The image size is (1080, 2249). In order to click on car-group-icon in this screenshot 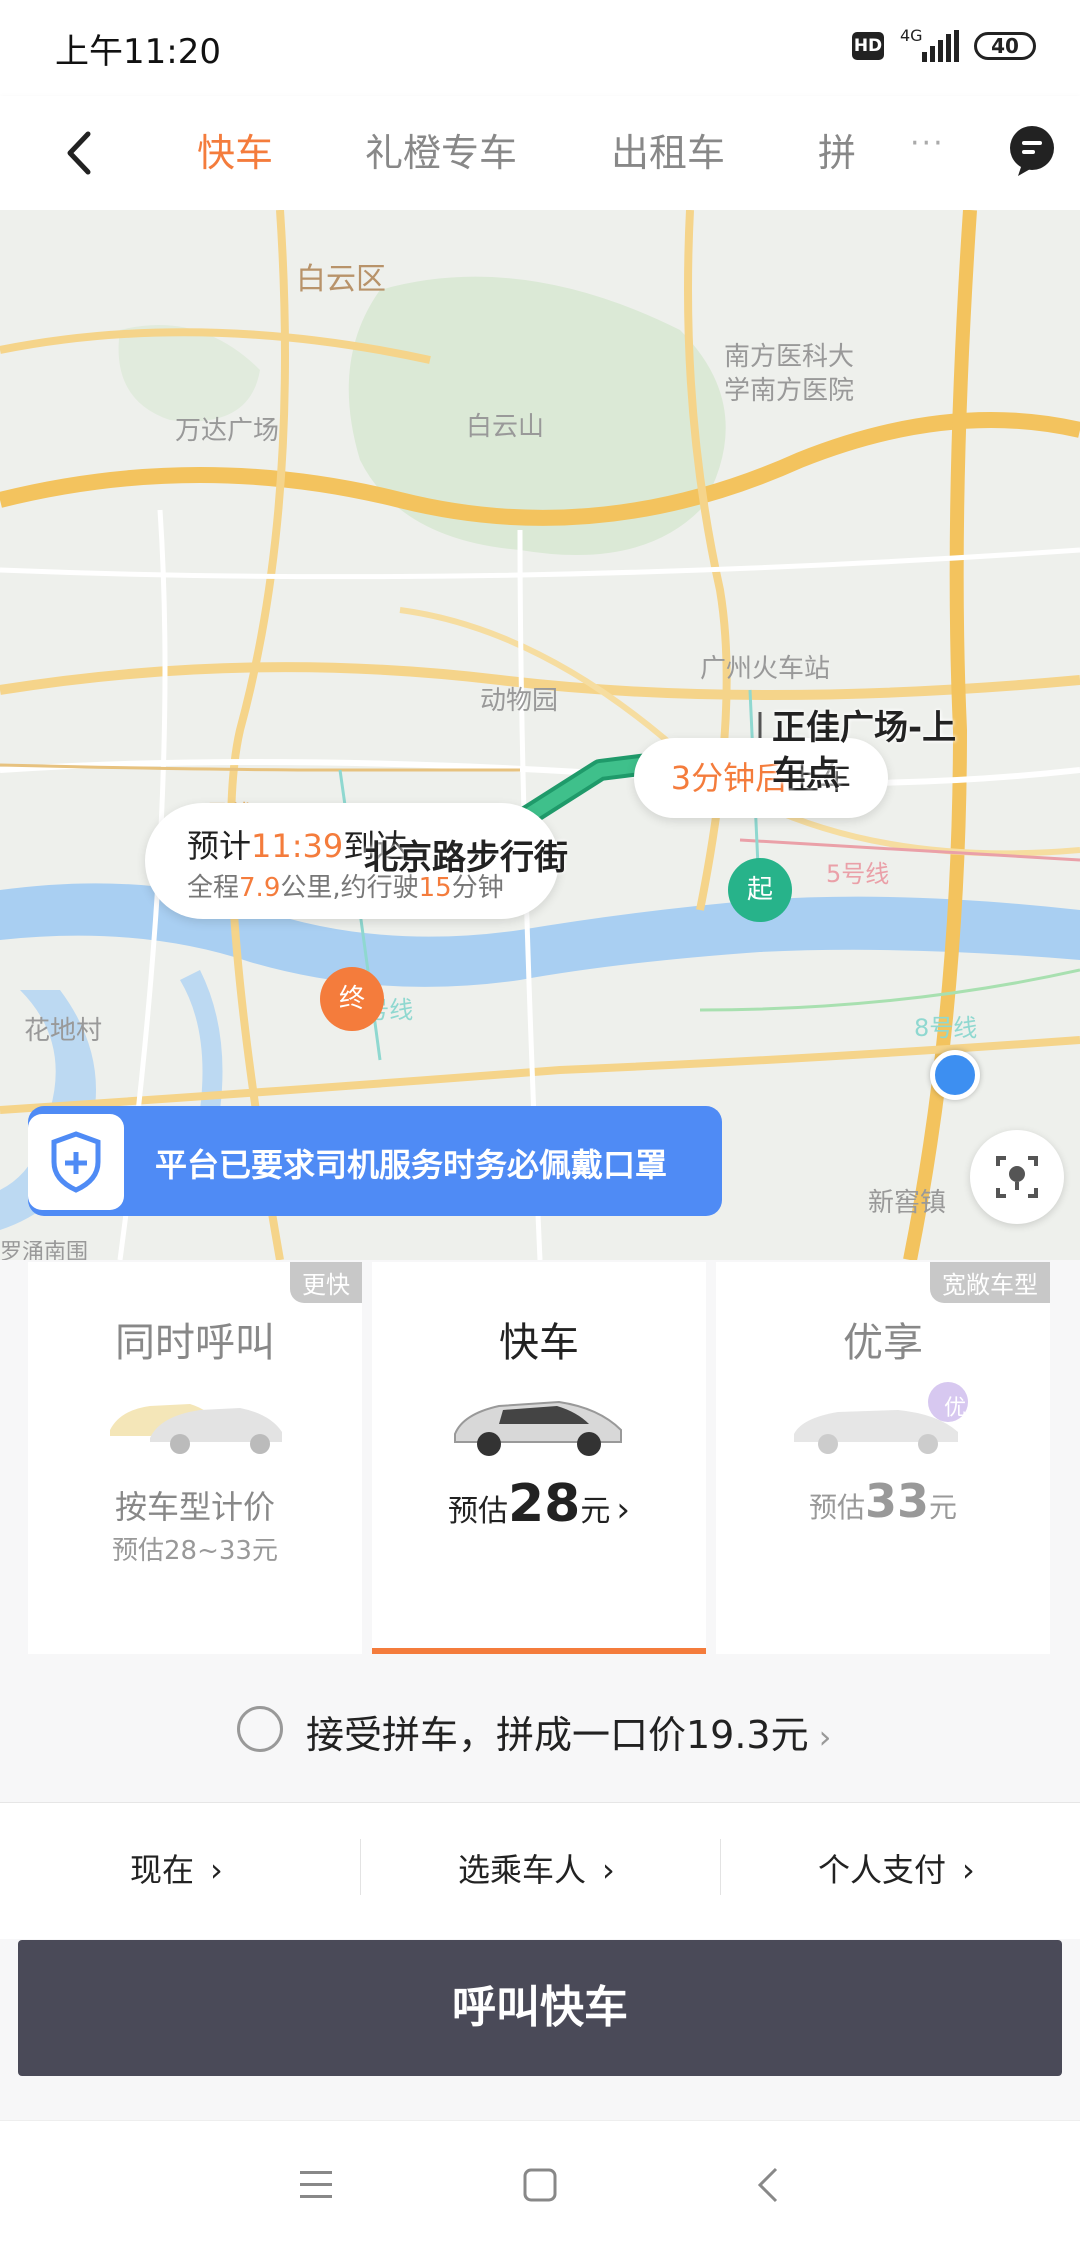, I will do `click(196, 1429)`.